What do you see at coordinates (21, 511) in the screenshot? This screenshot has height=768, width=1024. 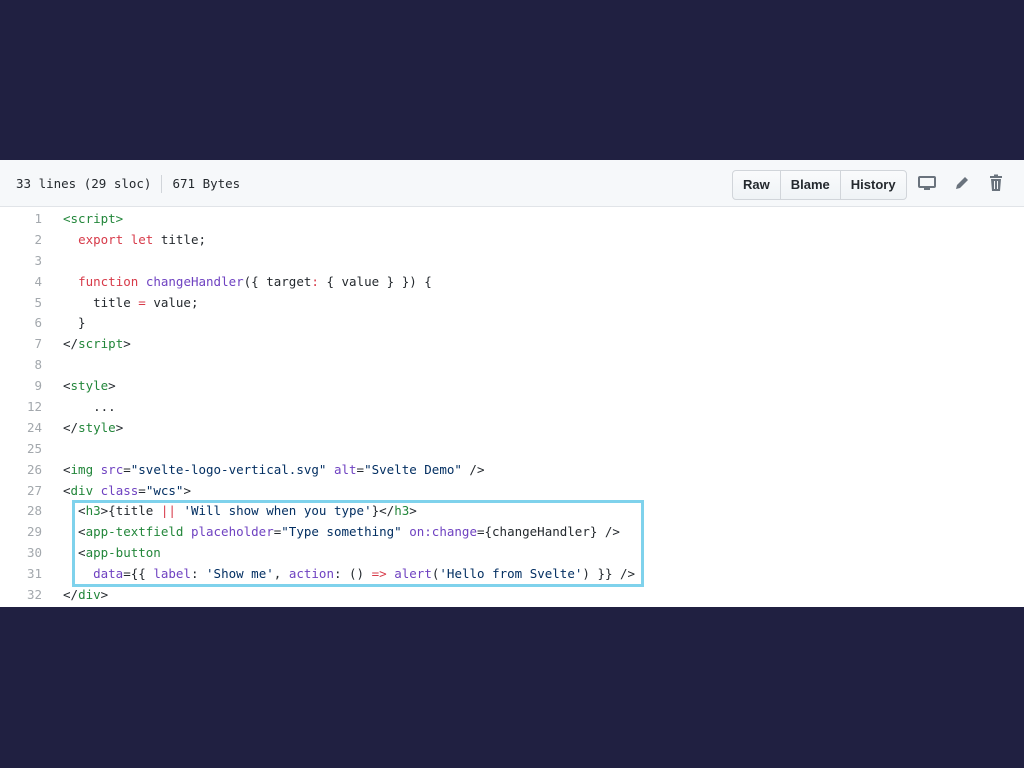 I see `line-number: 28` at bounding box center [21, 511].